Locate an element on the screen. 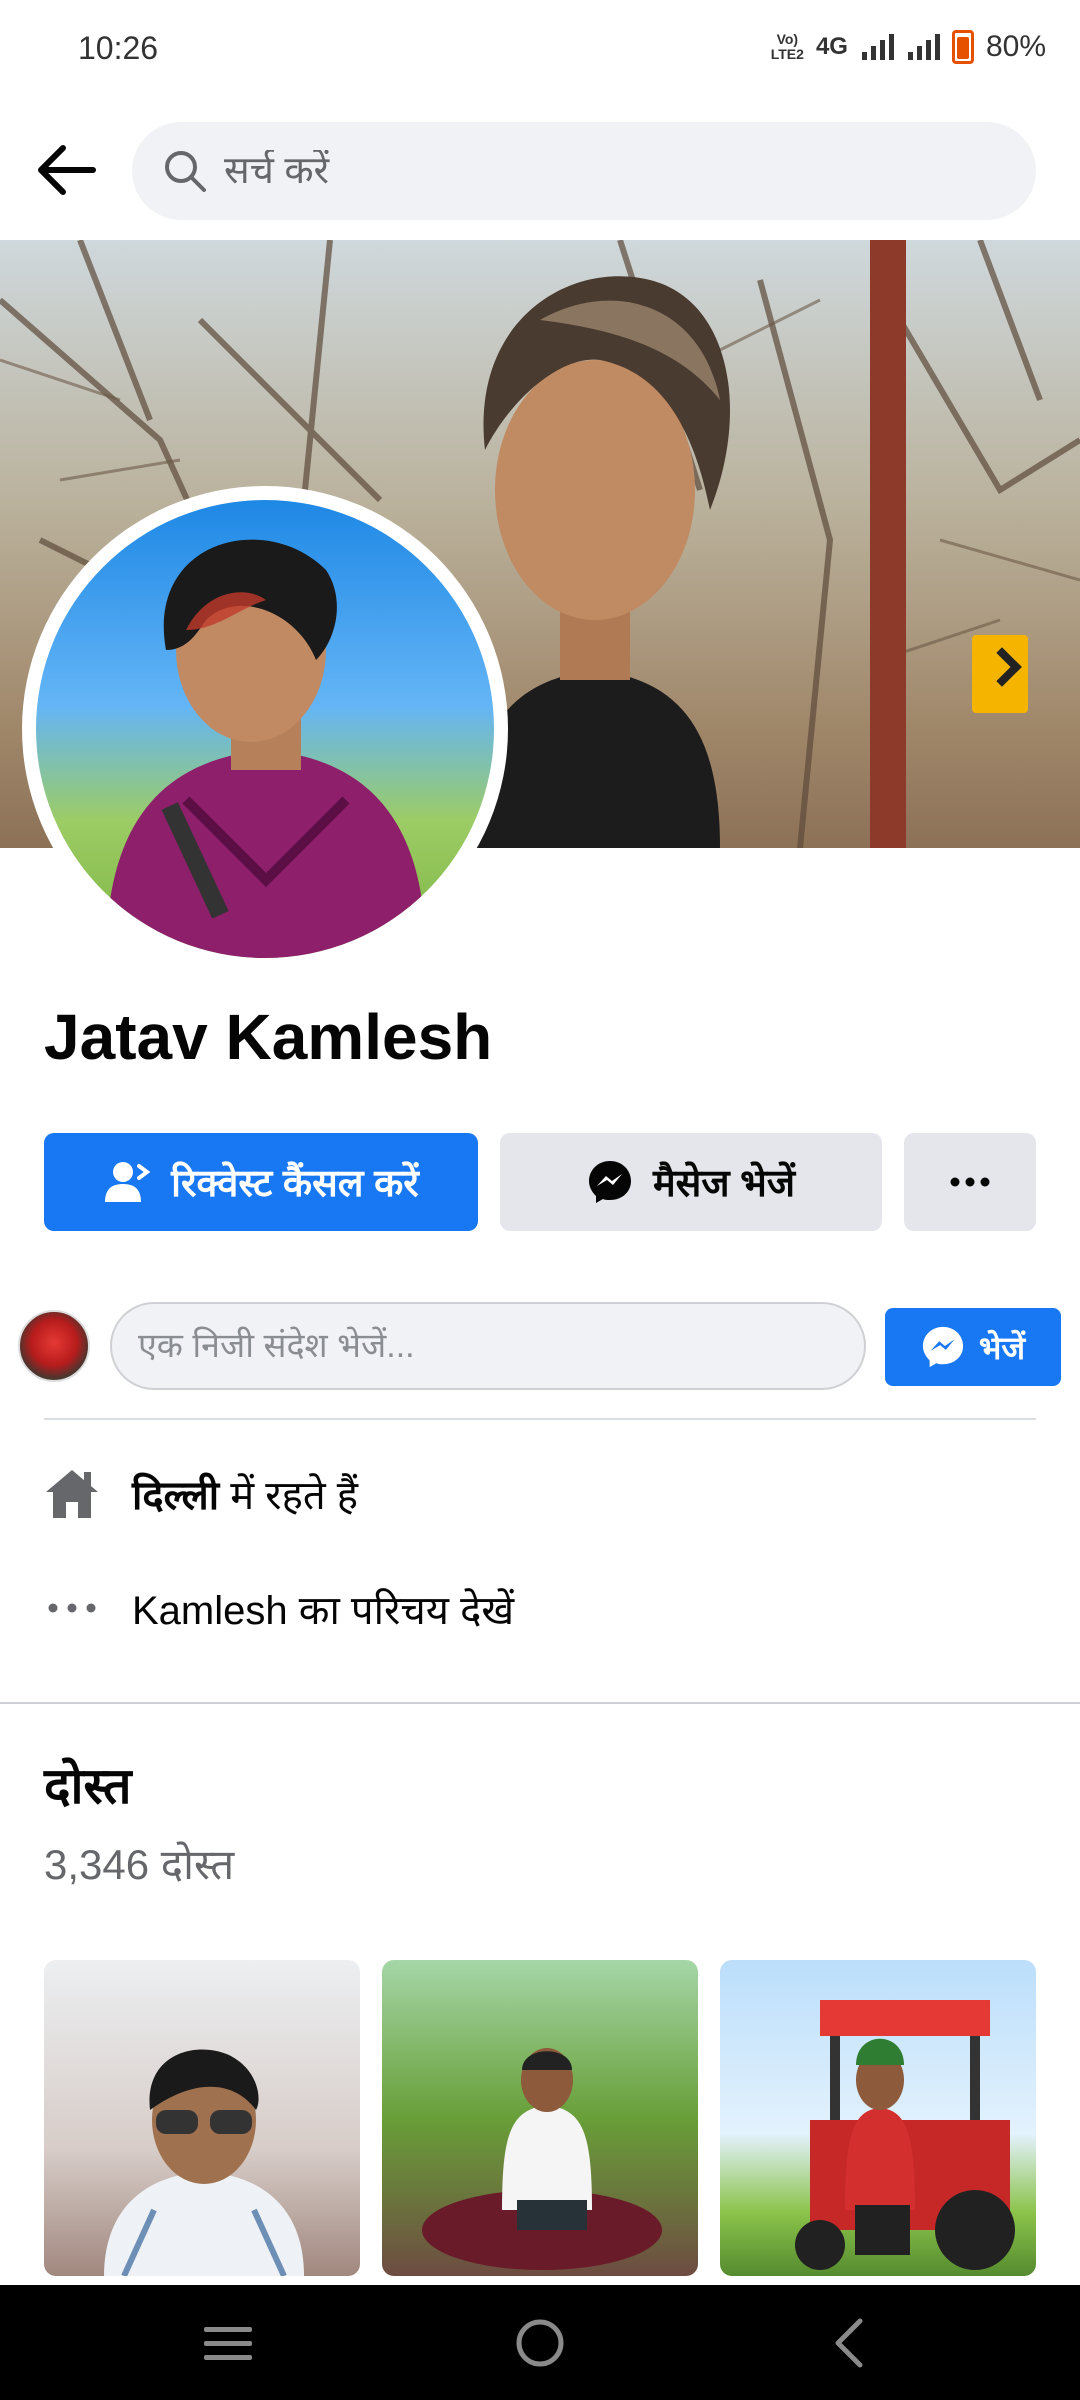 The image size is (1080, 2400). system-nav-bar is located at coordinates (540, 2342).